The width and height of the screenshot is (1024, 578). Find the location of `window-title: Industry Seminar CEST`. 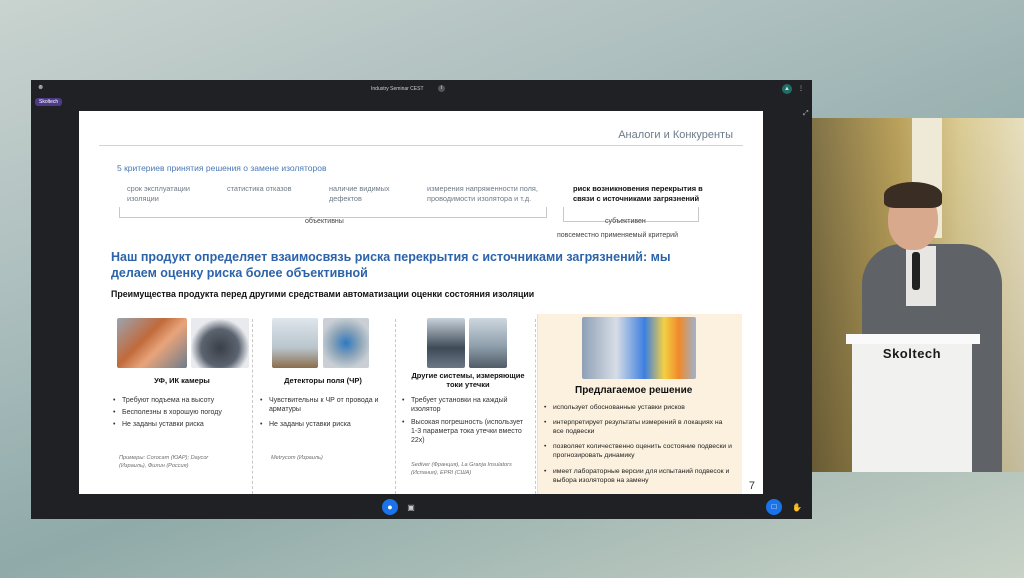

window-title: Industry Seminar CEST is located at coordinates (397, 89).